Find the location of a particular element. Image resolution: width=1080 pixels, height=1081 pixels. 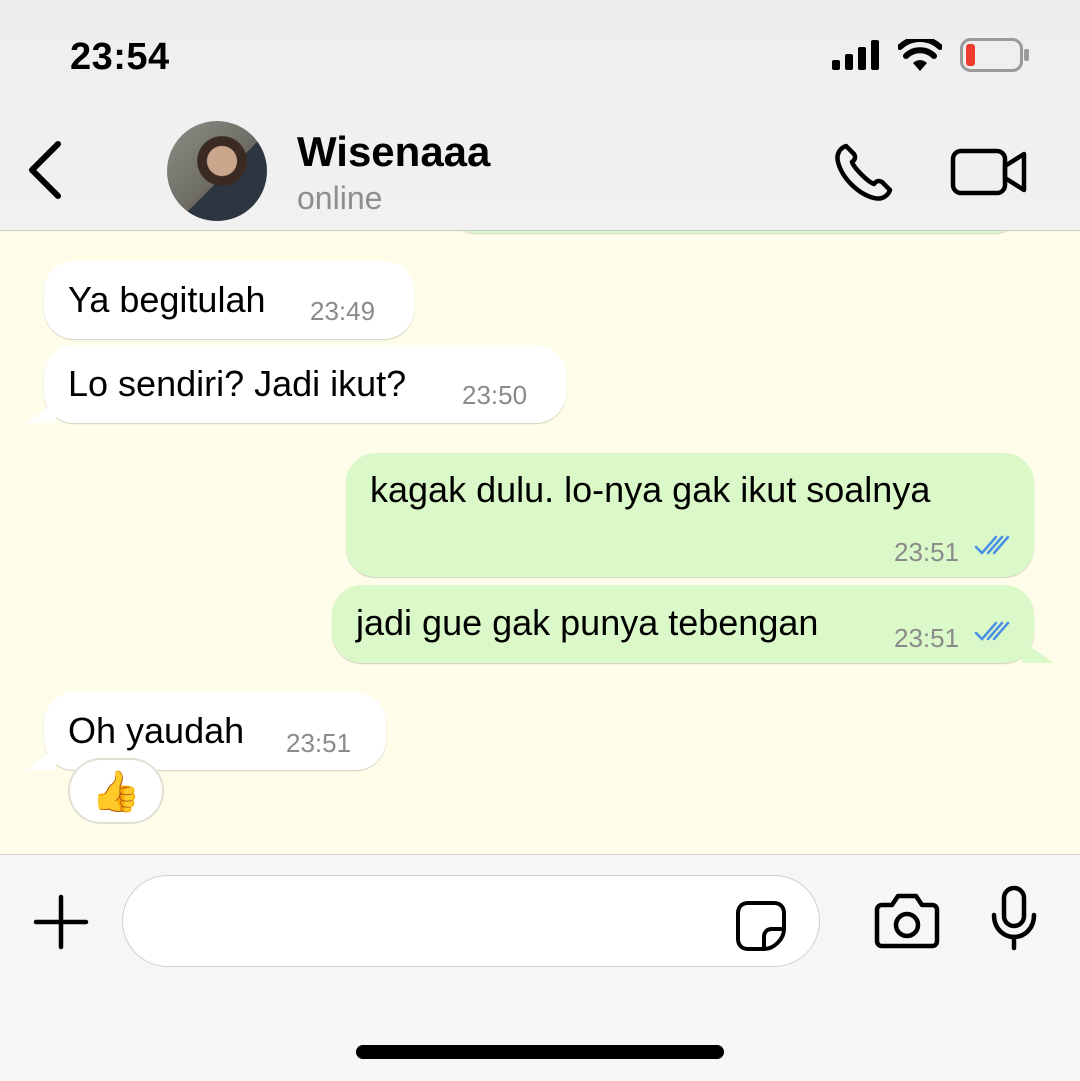

contact-avatar is located at coordinates (217, 171).